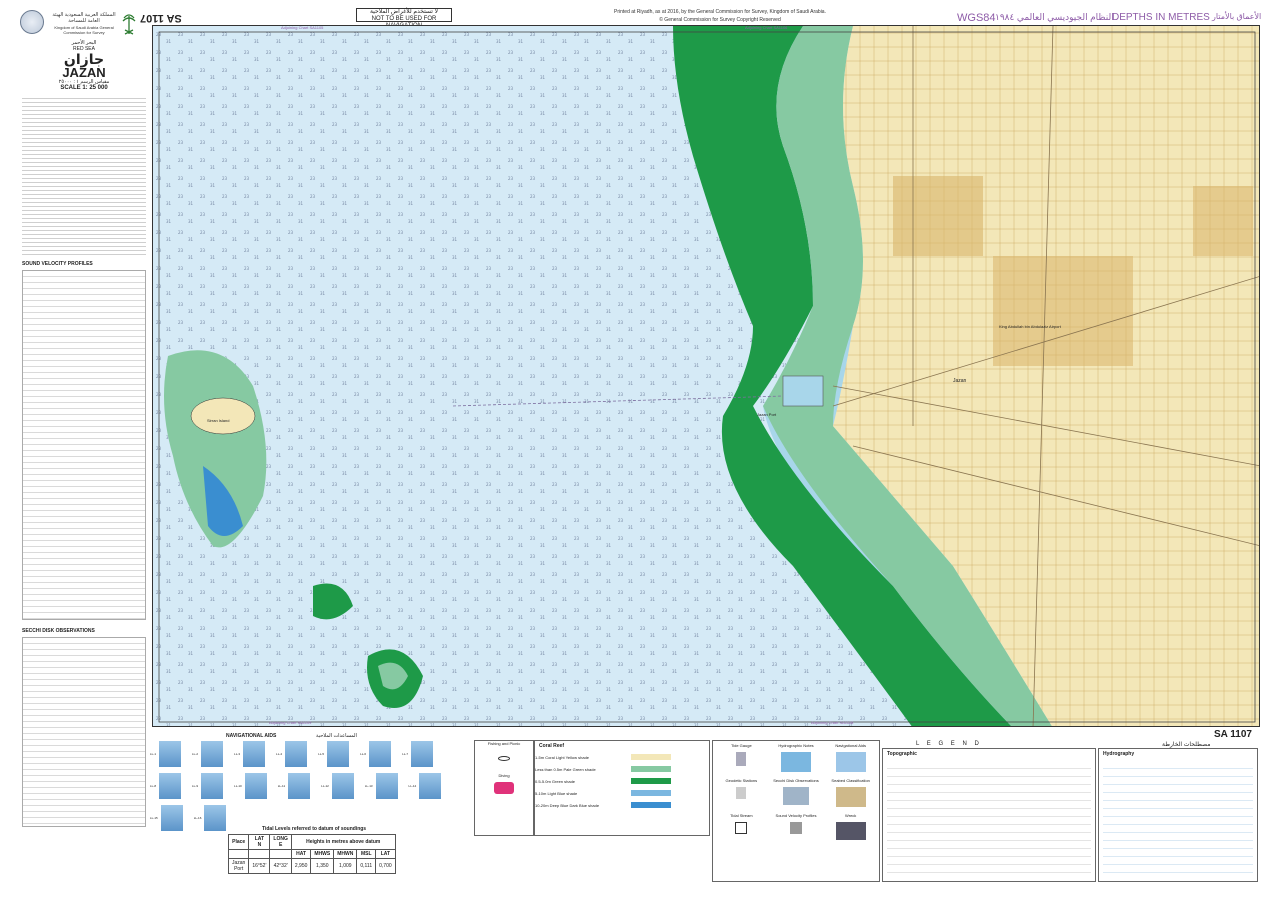 This screenshot has width=1284, height=910. What do you see at coordinates (741, 815) in the screenshot?
I see `tidal-stream-label: Tidal Stream` at bounding box center [741, 815].